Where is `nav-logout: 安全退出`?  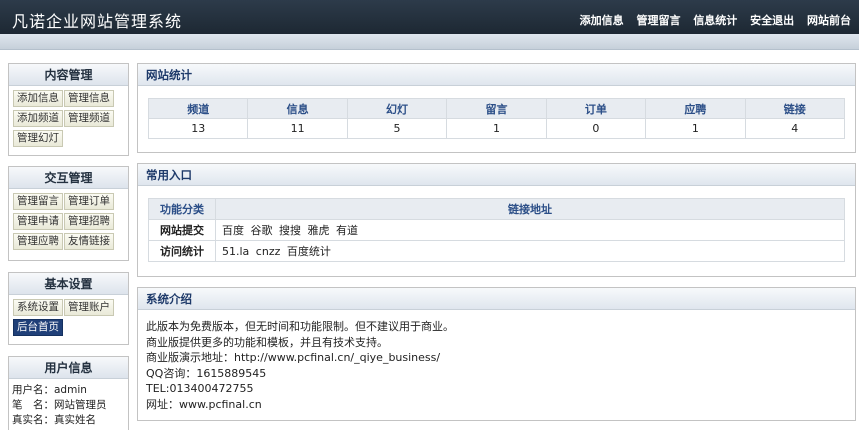
nav-logout: 安全退出 is located at coordinates (772, 20).